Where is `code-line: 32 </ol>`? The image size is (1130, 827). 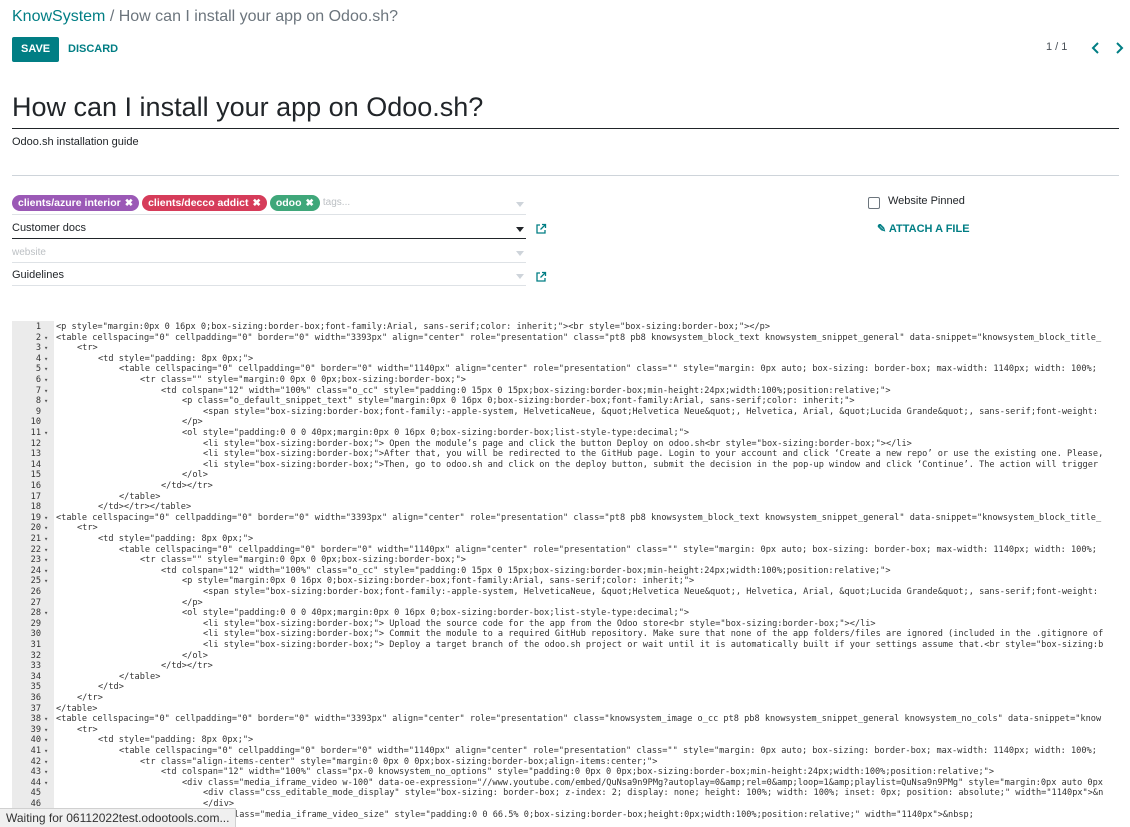 code-line: 32 </ol> is located at coordinates (565, 656).